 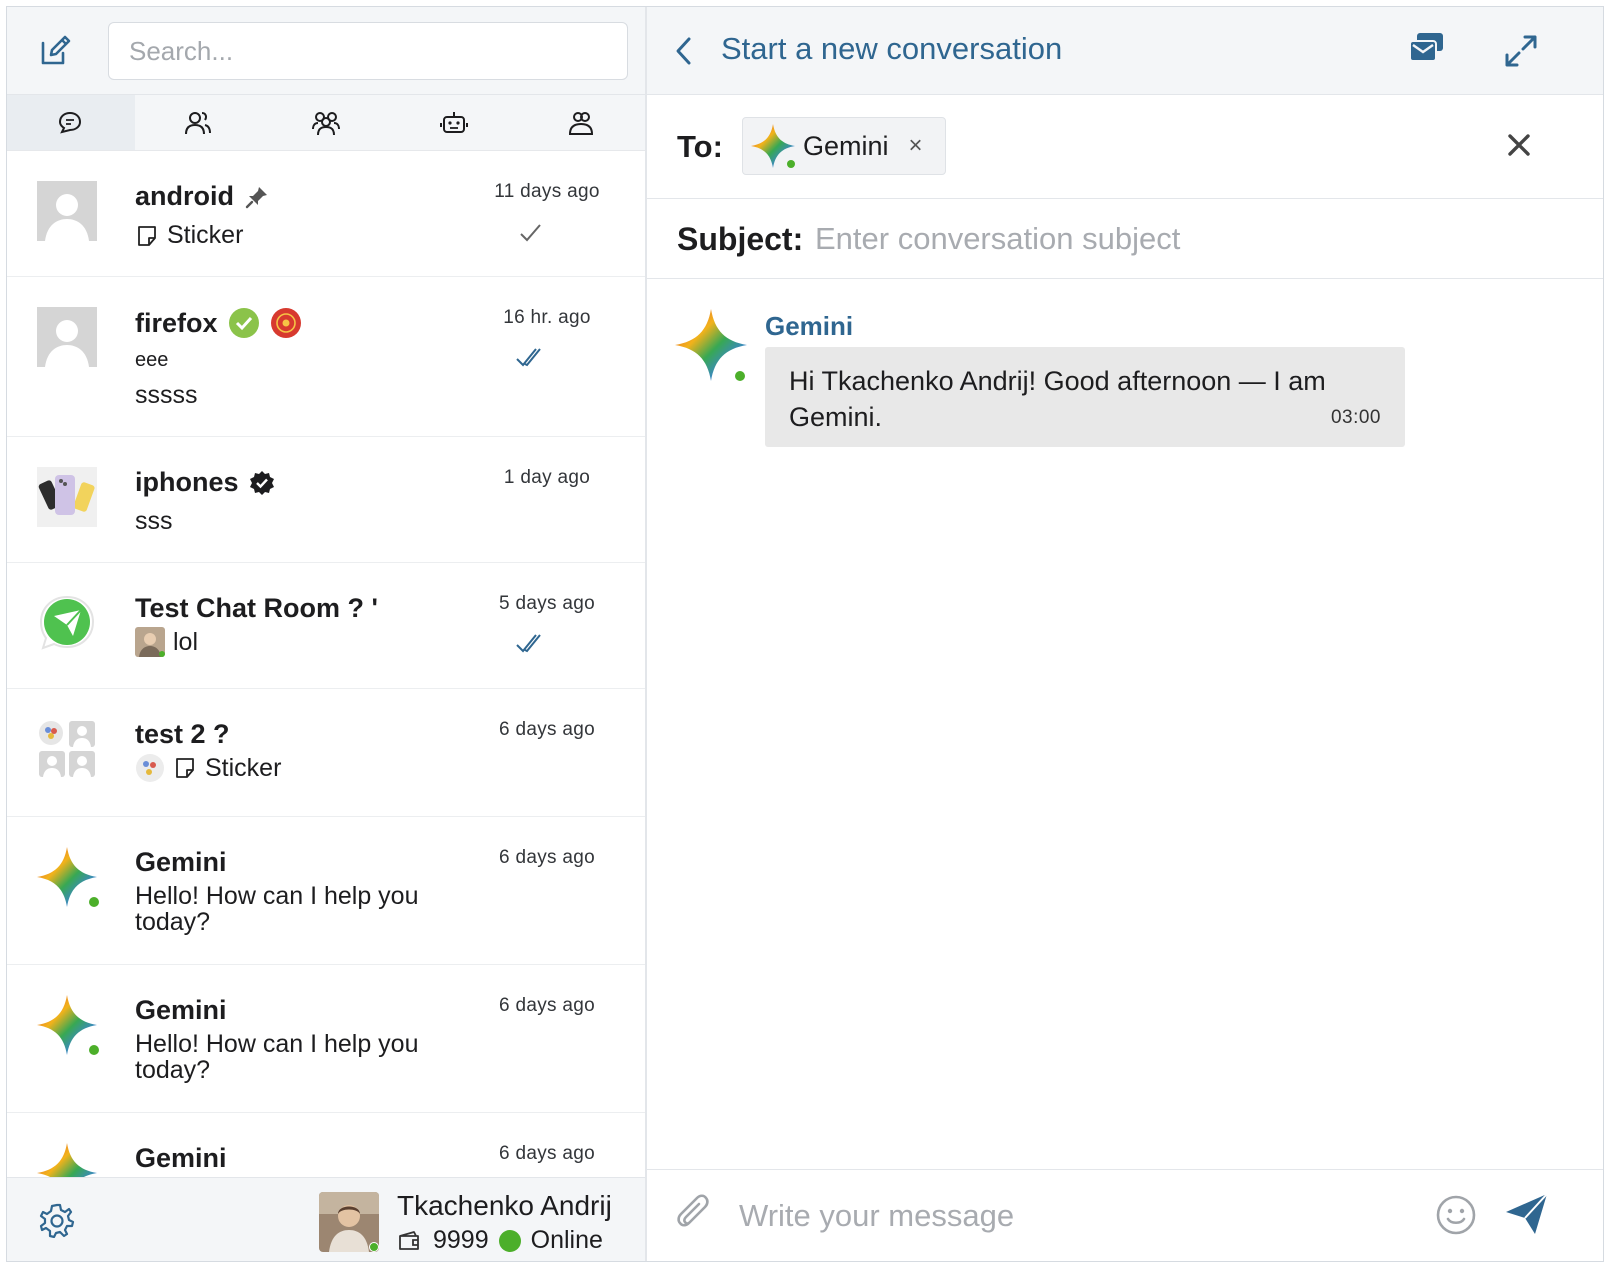 What do you see at coordinates (1519, 145) in the screenshot?
I see `close-icon` at bounding box center [1519, 145].